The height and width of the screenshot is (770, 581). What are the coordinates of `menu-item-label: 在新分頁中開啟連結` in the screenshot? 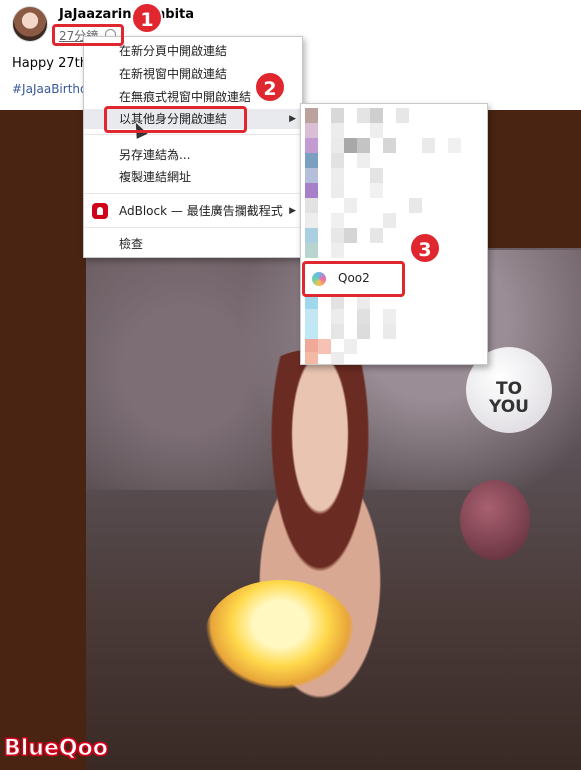 It's located at (173, 51).